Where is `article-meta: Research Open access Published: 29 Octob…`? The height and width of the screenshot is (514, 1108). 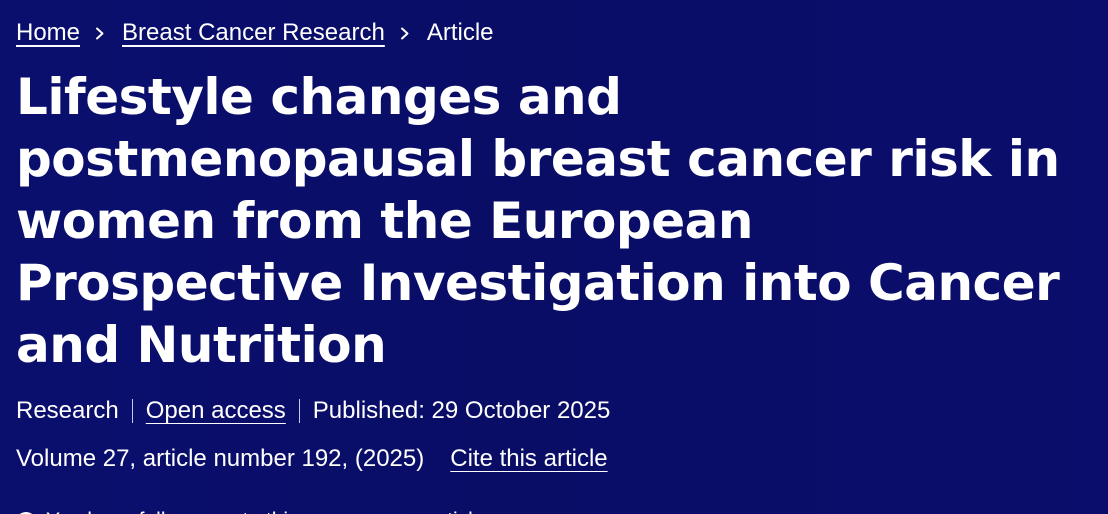 article-meta: Research Open access Published: 29 Octob… is located at coordinates (554, 411).